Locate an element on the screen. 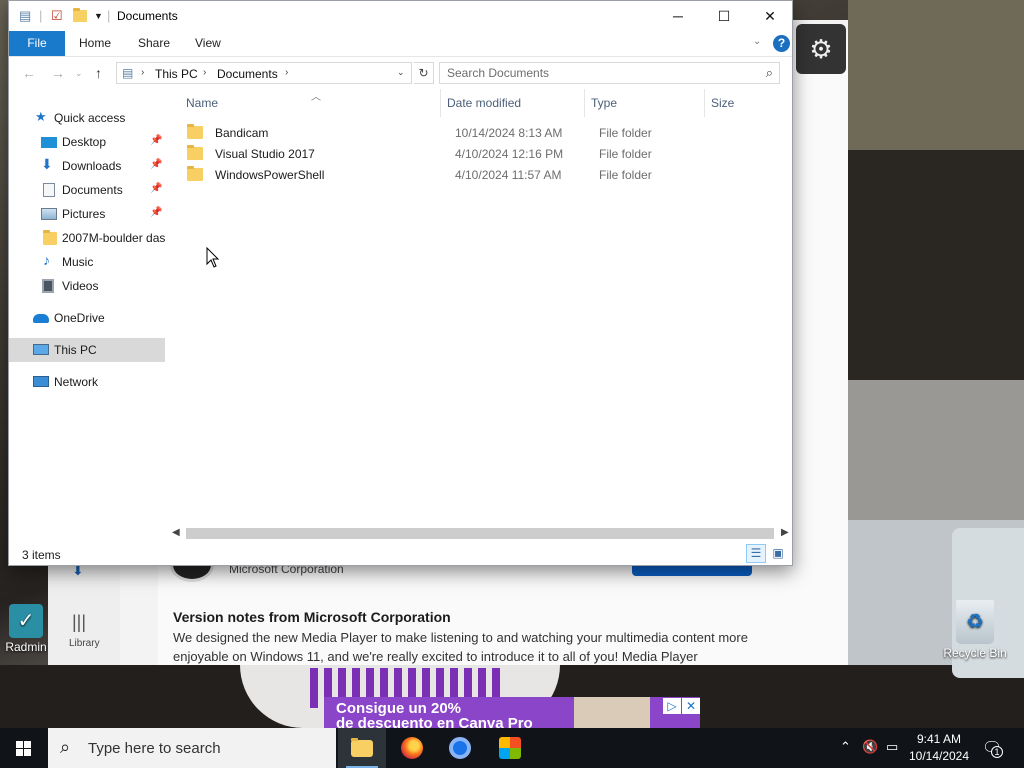 The height and width of the screenshot is (768, 1024). tab-home: Home is located at coordinates (95, 43).